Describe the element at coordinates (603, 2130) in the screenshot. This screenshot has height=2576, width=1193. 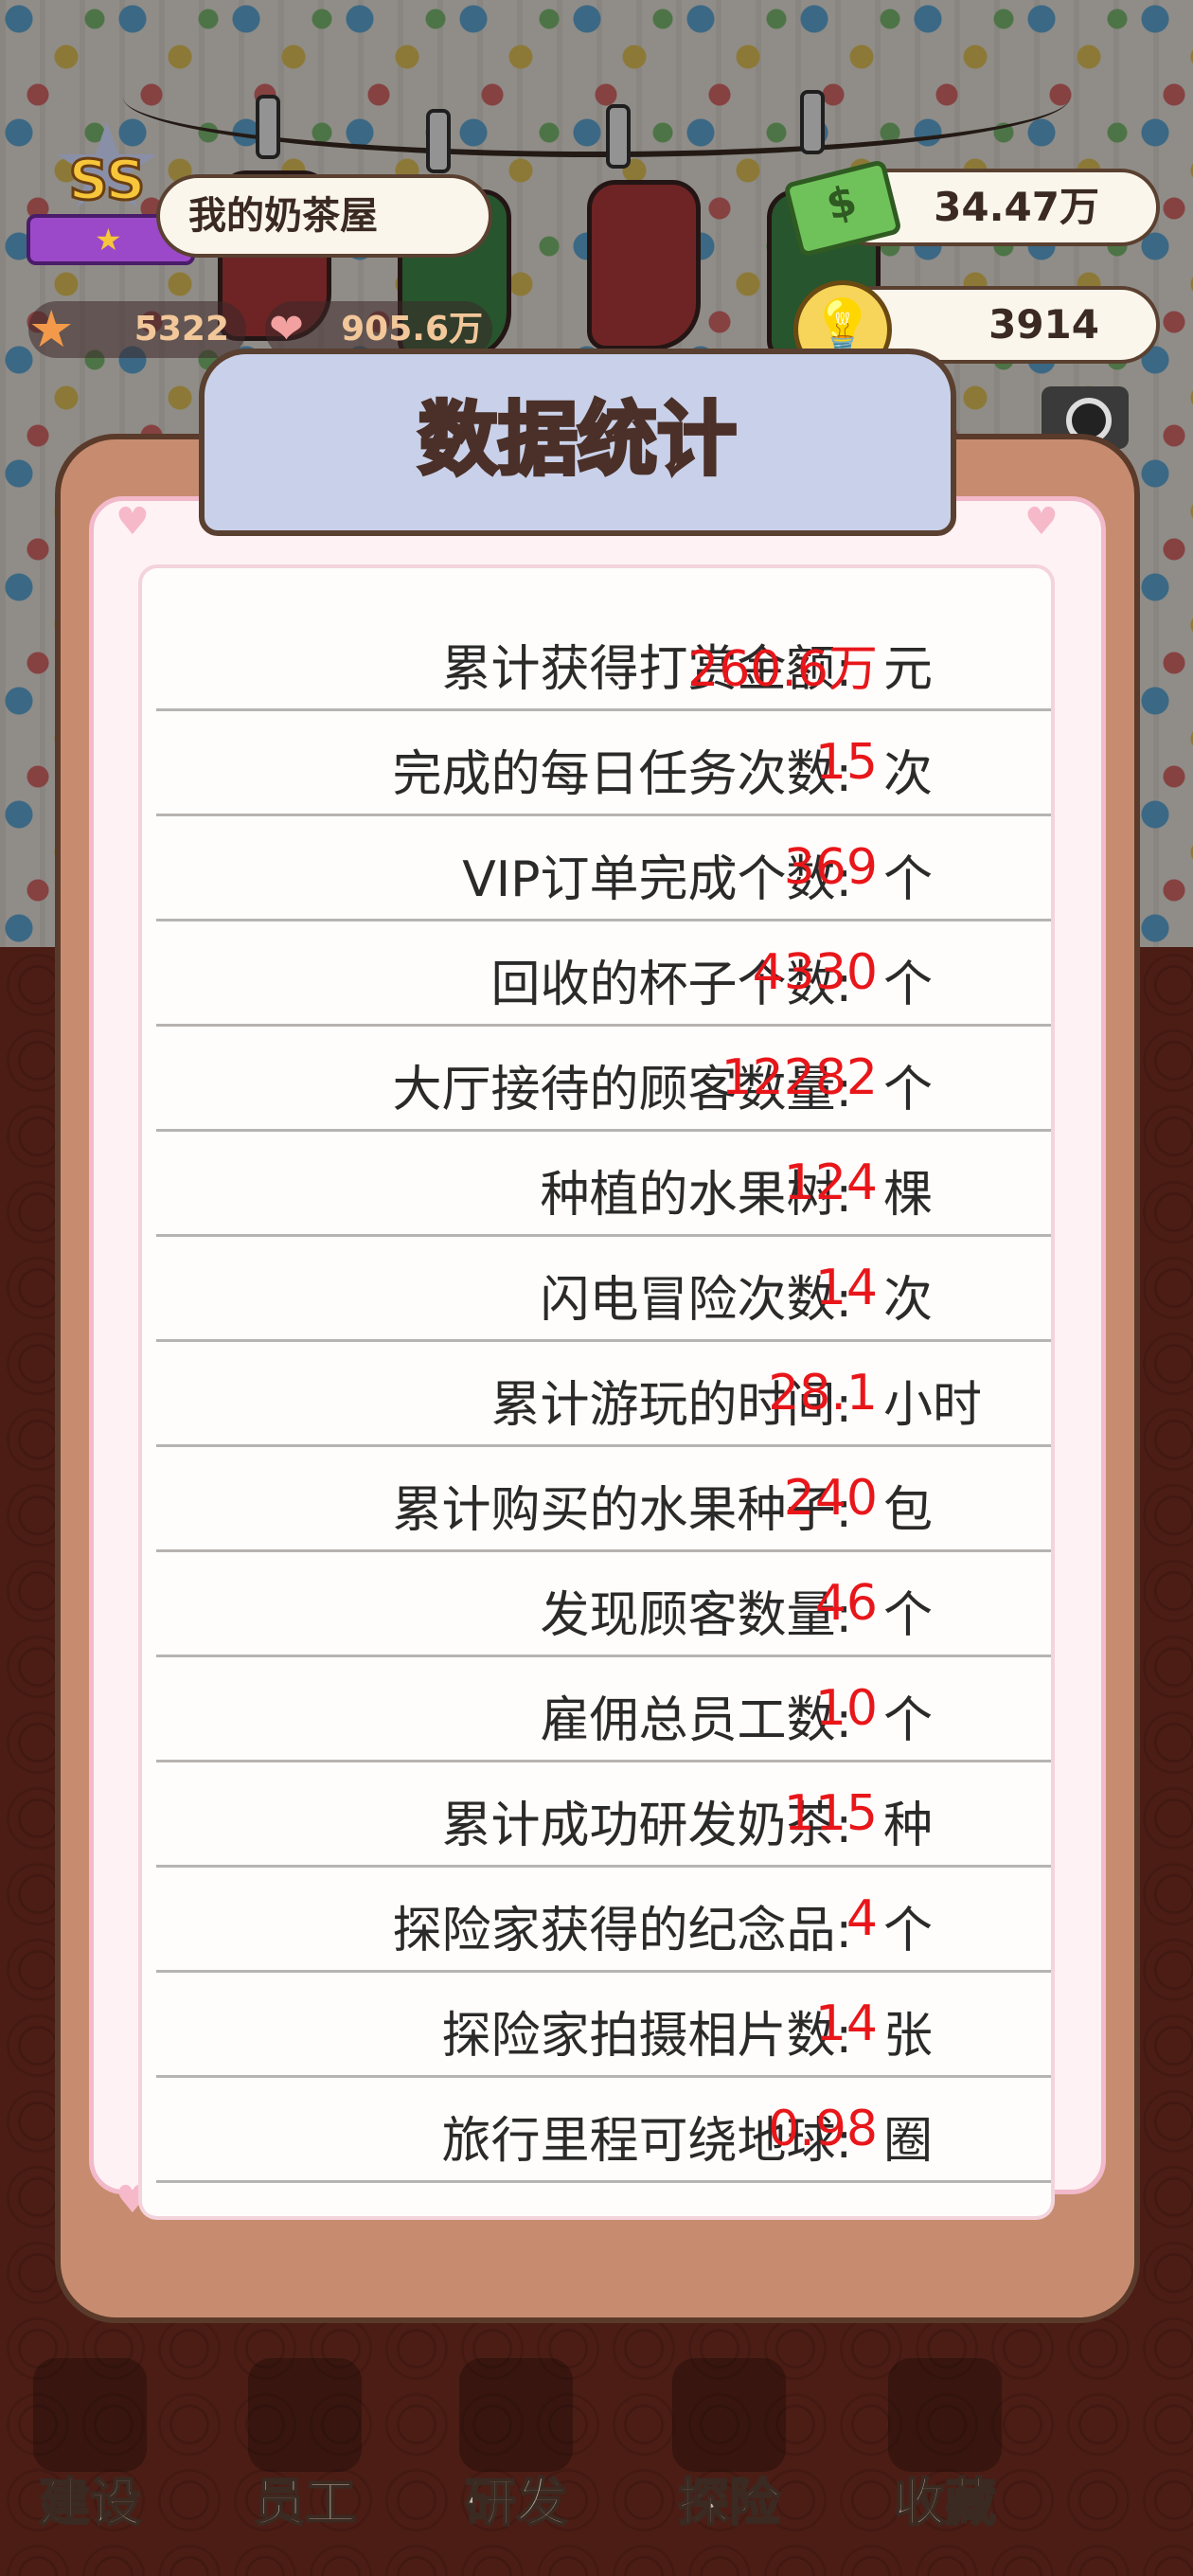
I see `stat-row: 旅行里程可绕地球0.98圈` at that location.